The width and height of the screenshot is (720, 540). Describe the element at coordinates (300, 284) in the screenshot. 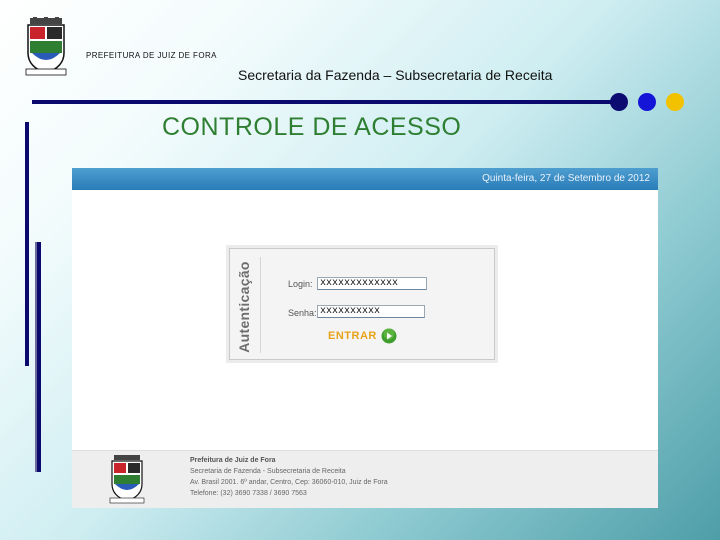

I see `login-label: Login:` at that location.